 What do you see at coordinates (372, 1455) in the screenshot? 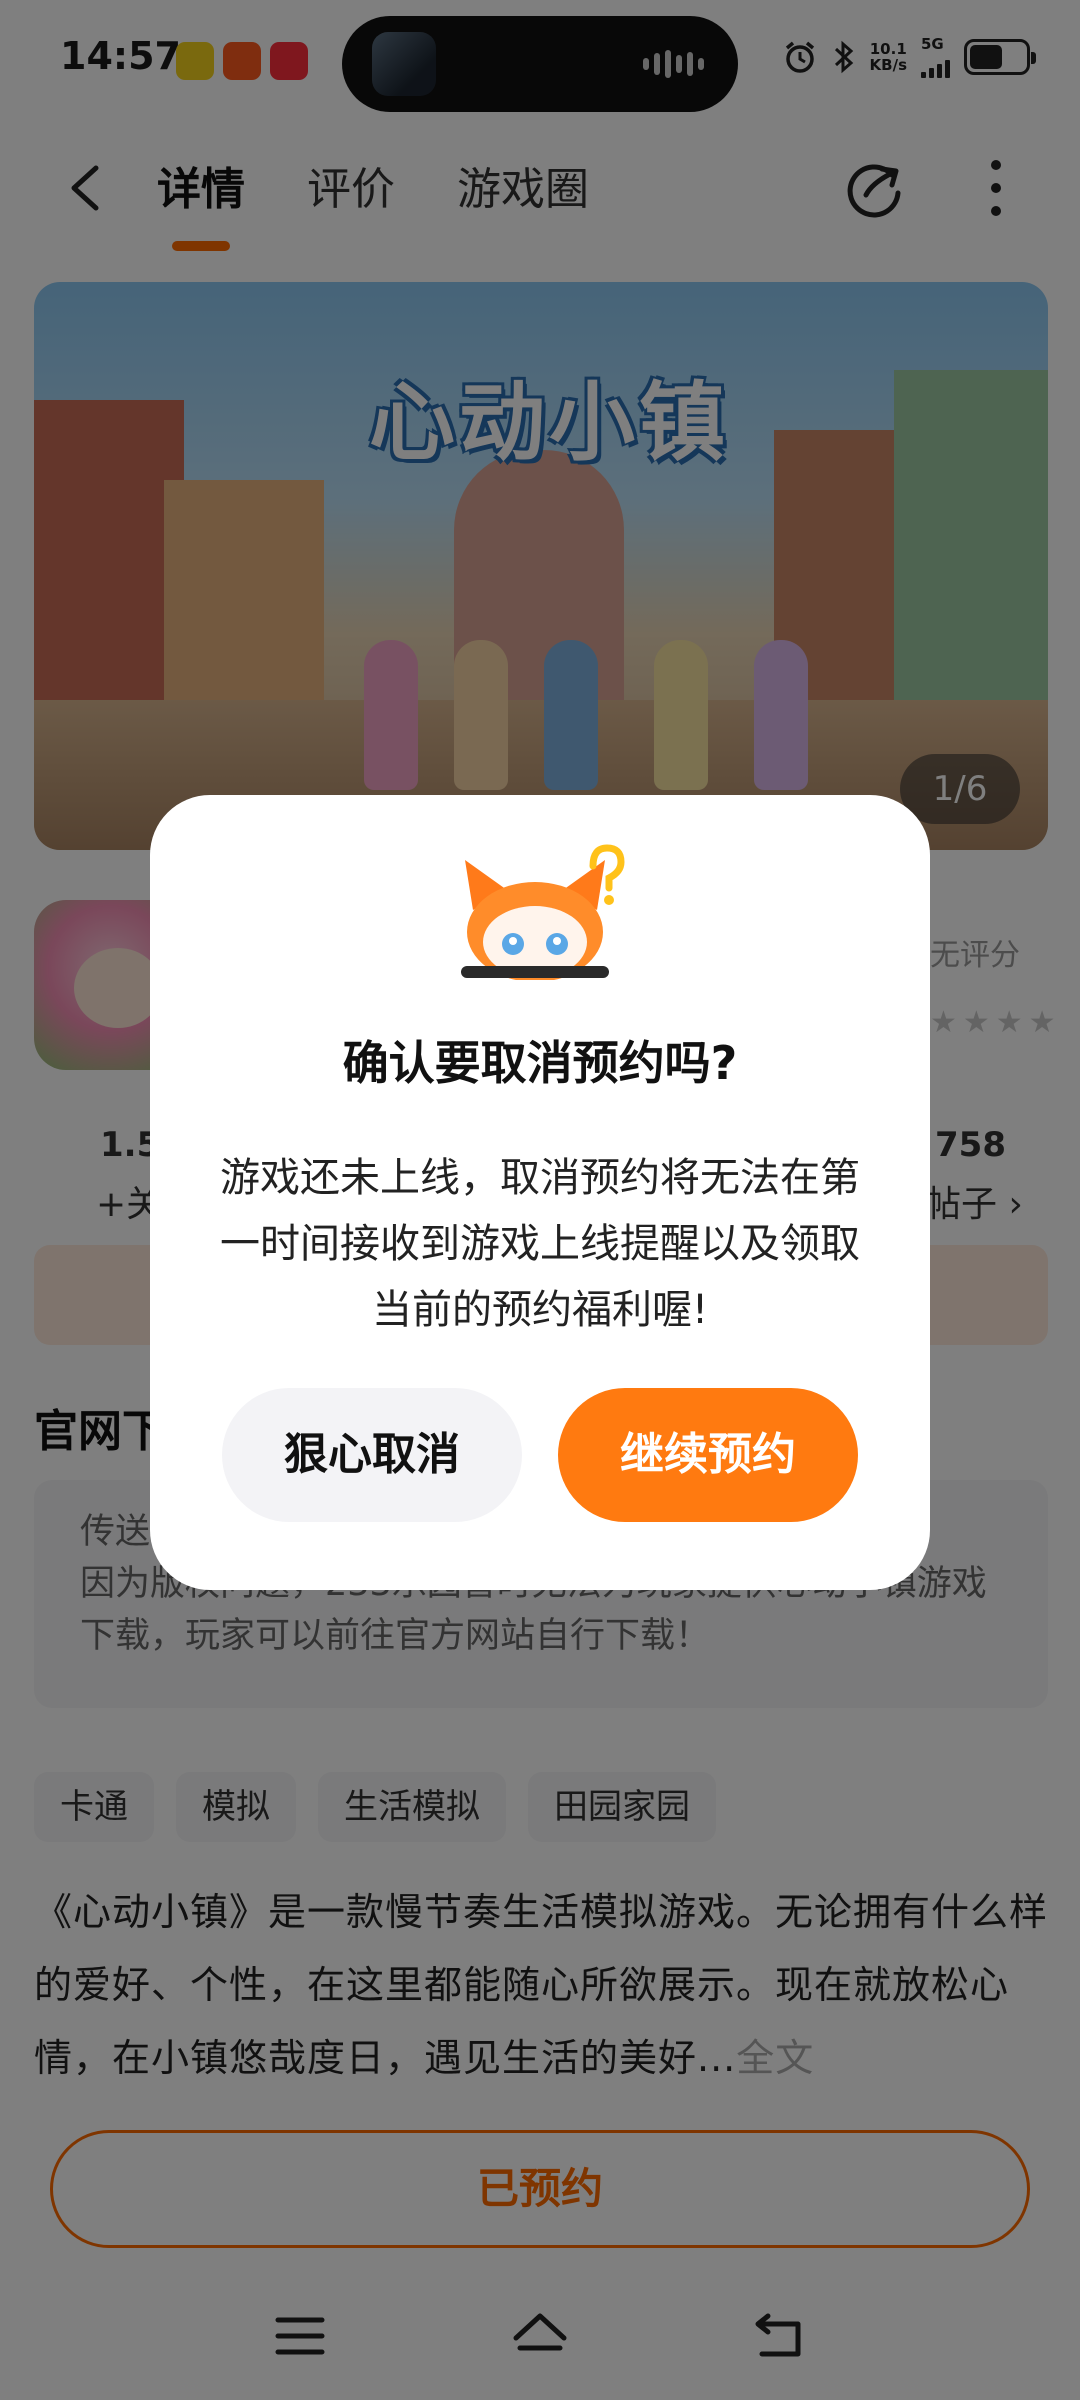
I see `confirm-cancel-button: 狠心取消` at bounding box center [372, 1455].